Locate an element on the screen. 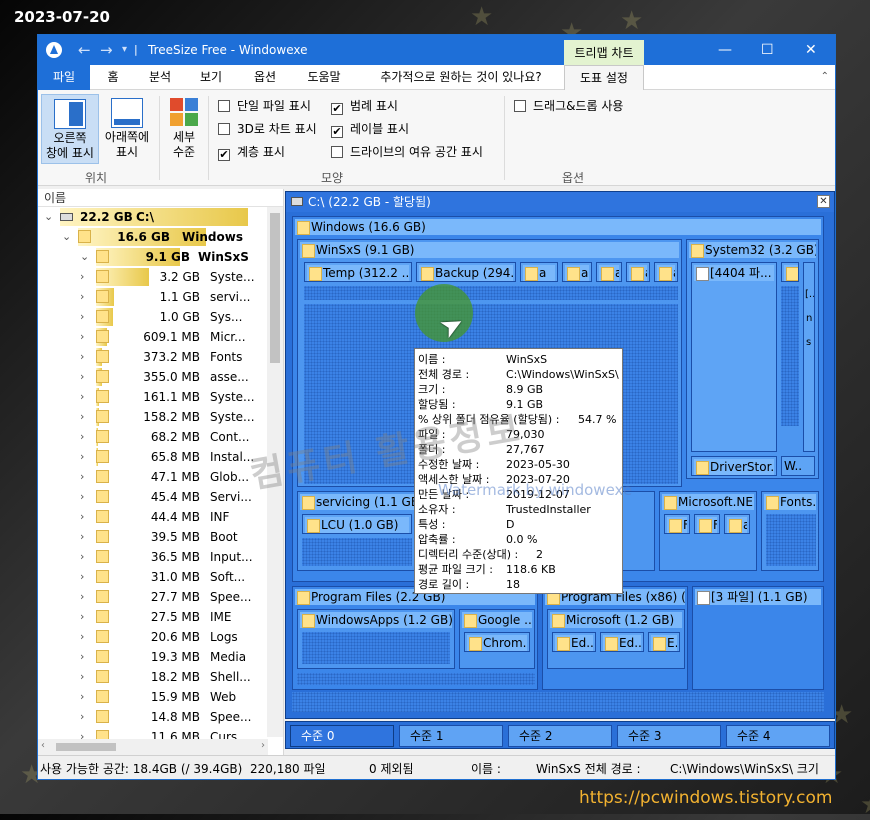 The image size is (870, 820). show-bottom-pane-button: 아래쪽에 표시 is located at coordinates (127, 129).